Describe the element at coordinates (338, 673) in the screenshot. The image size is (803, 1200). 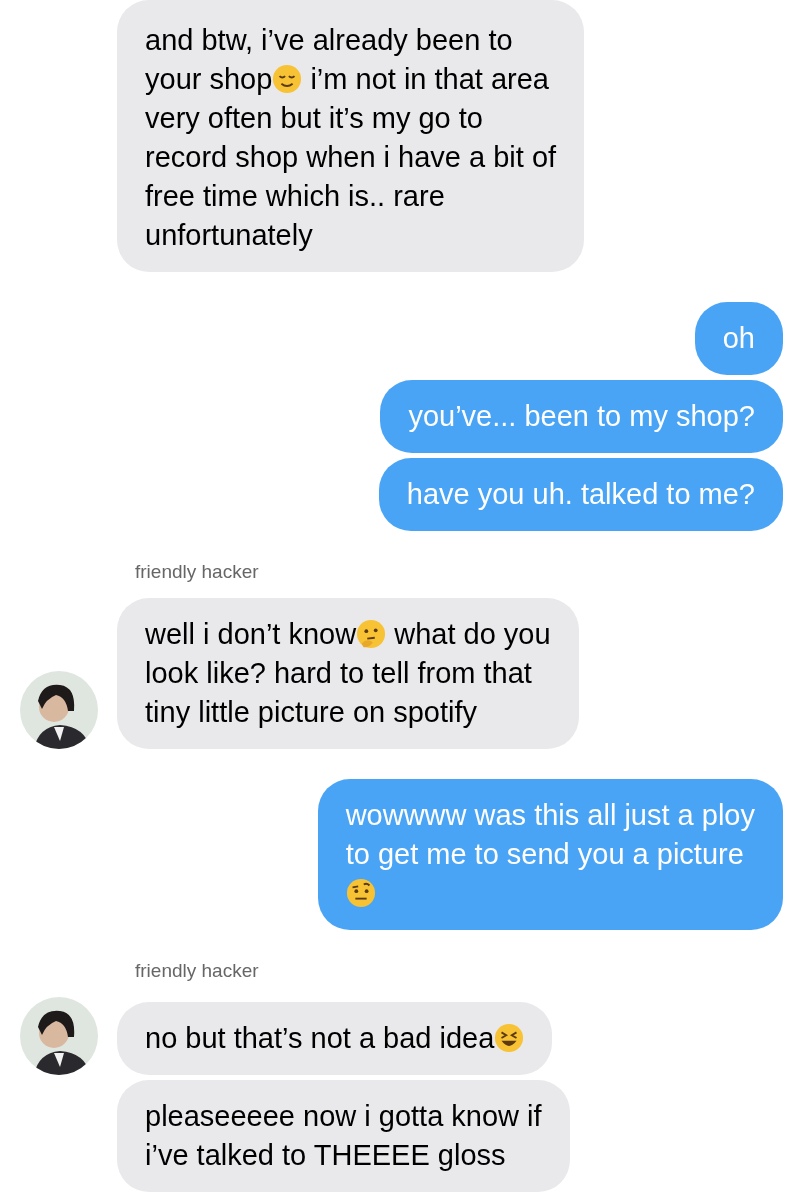
I see `message-text: look like? hard to tell from that` at that location.